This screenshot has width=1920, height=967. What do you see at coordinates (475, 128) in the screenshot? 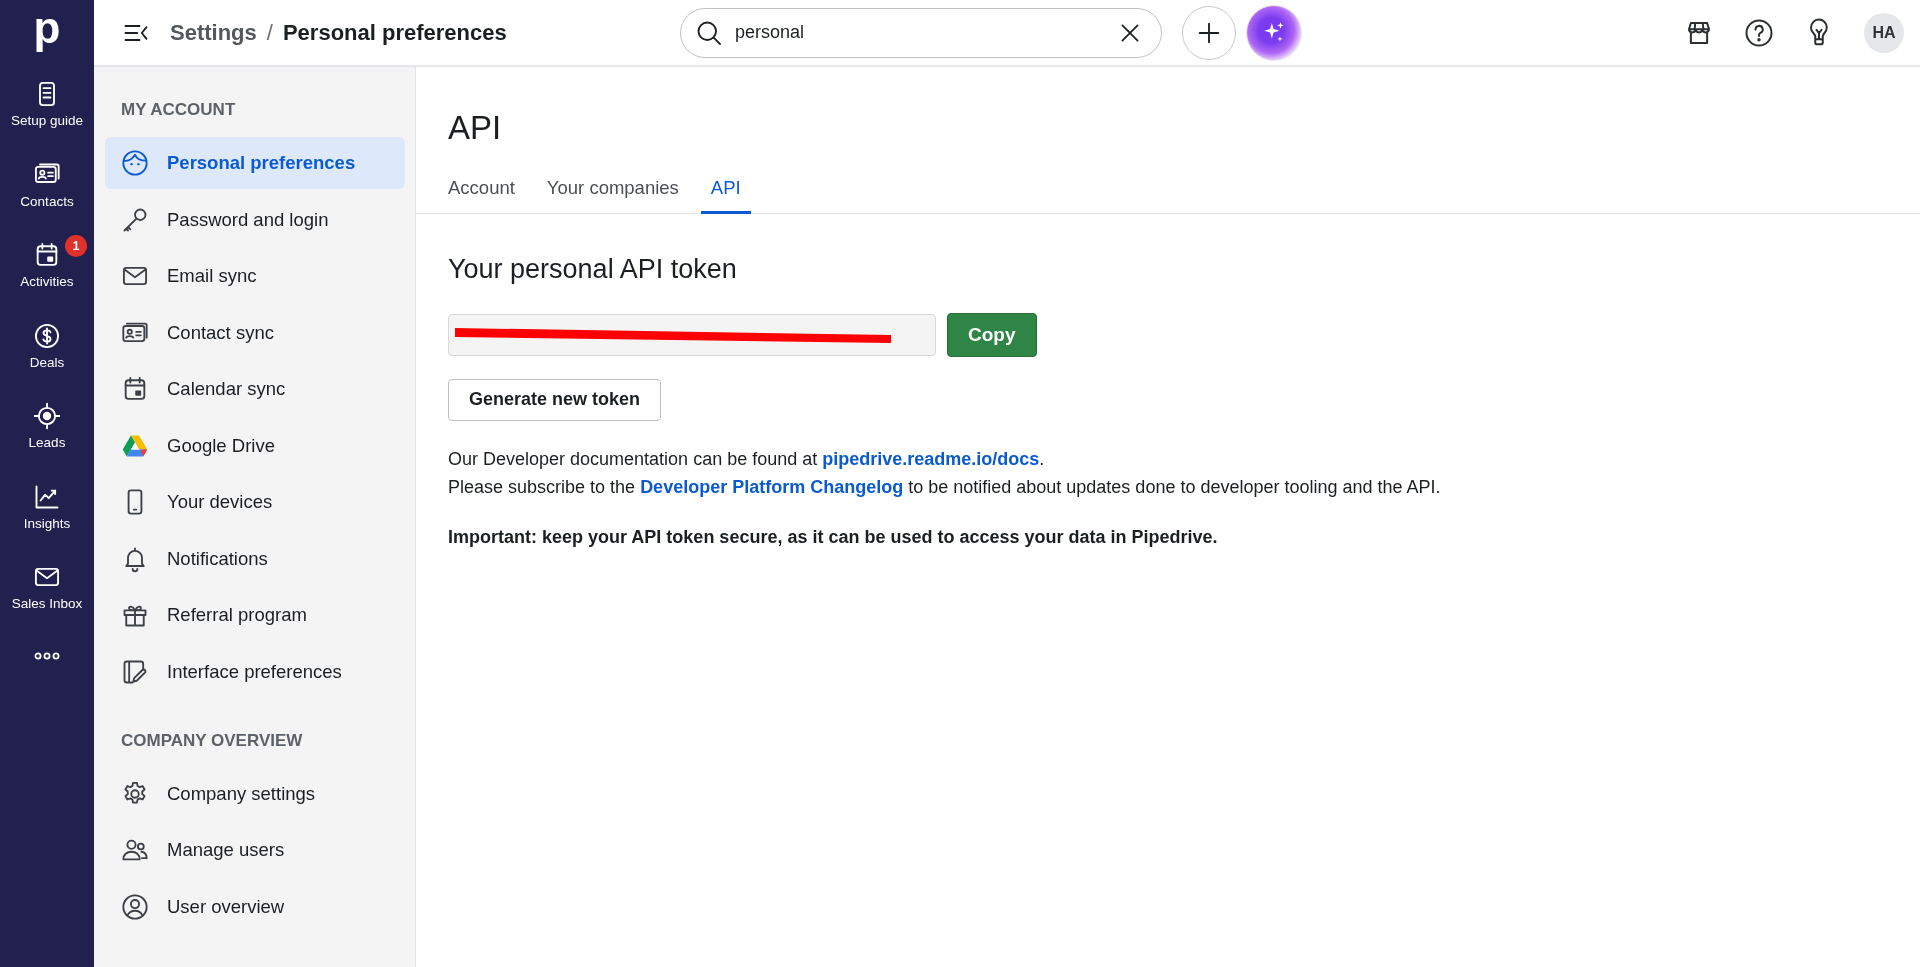
I see `page-heading: API` at bounding box center [475, 128].